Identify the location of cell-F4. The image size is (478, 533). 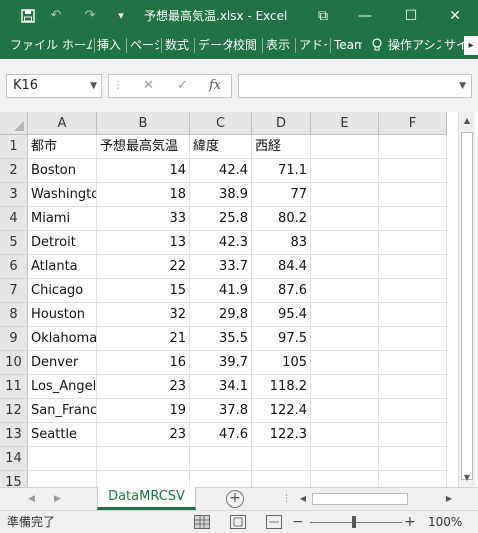
(413, 219).